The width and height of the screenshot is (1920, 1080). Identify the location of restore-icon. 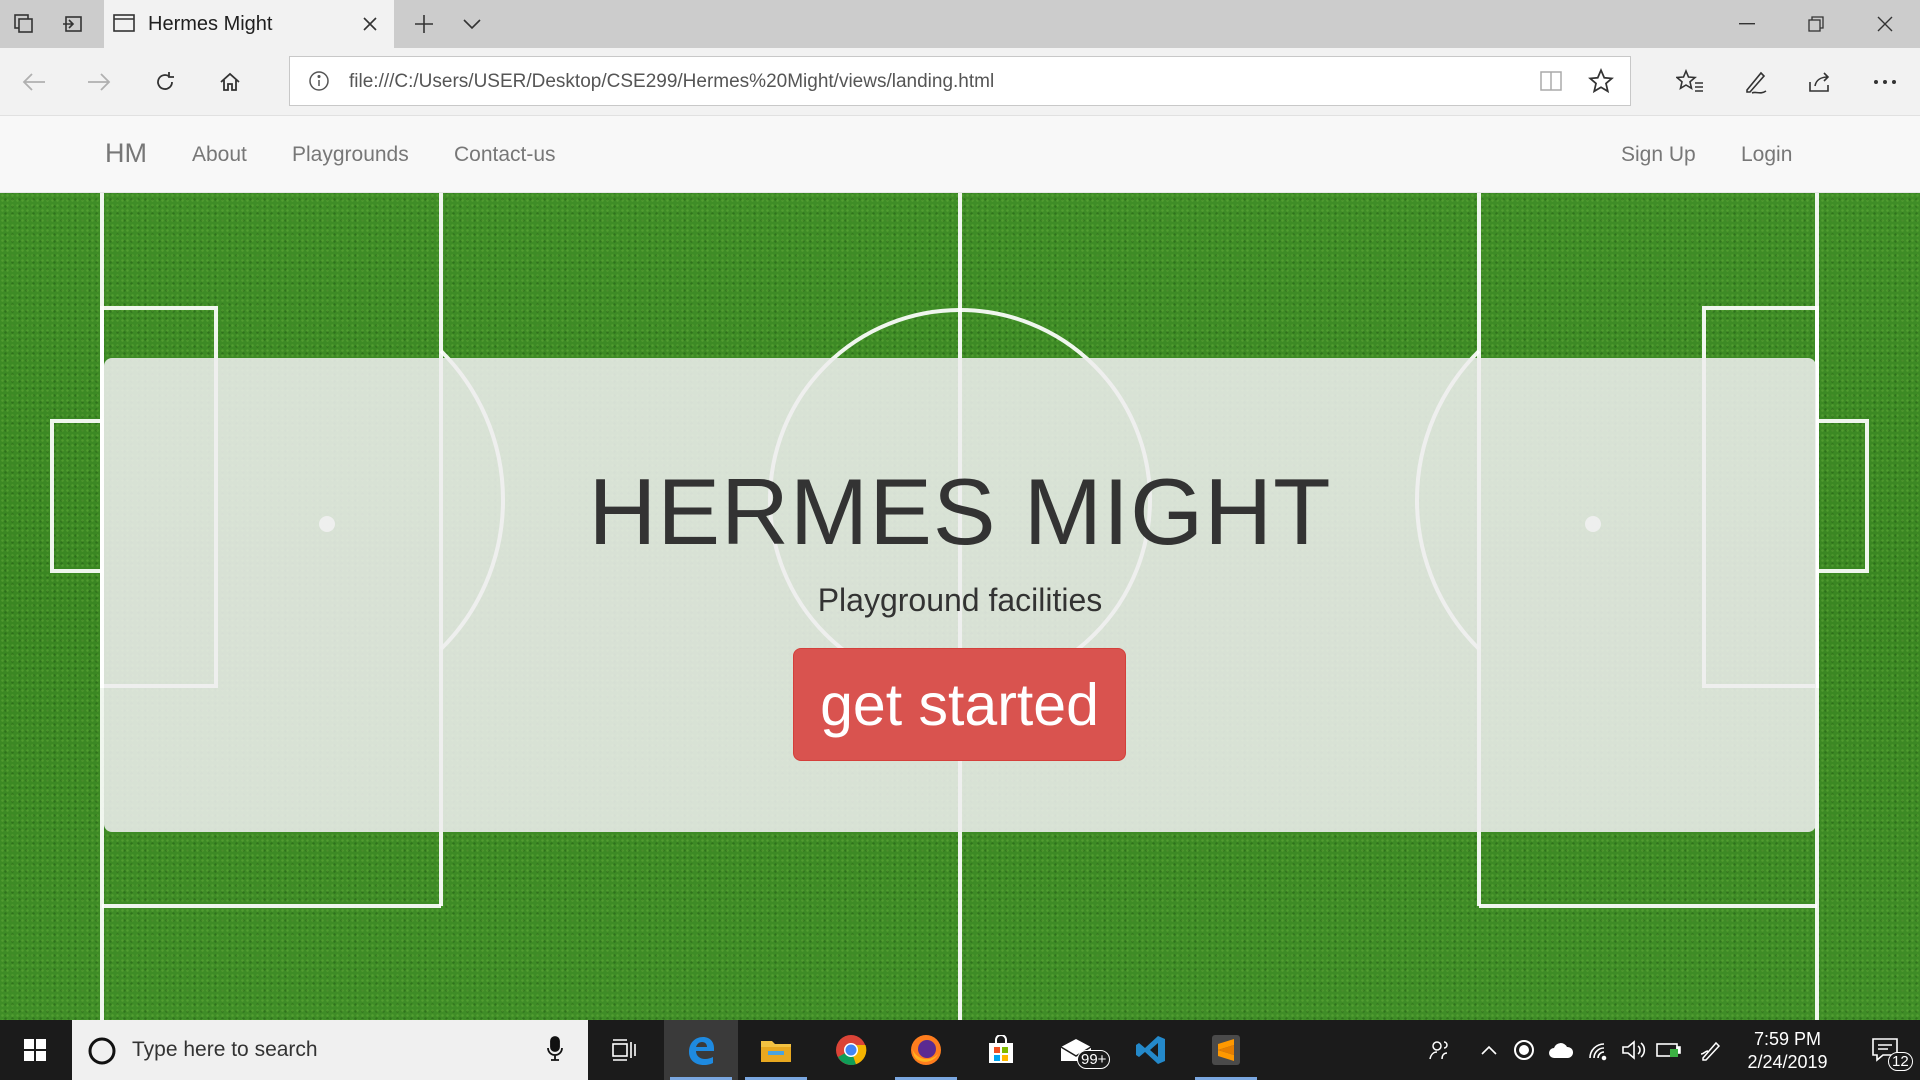
(1816, 24).